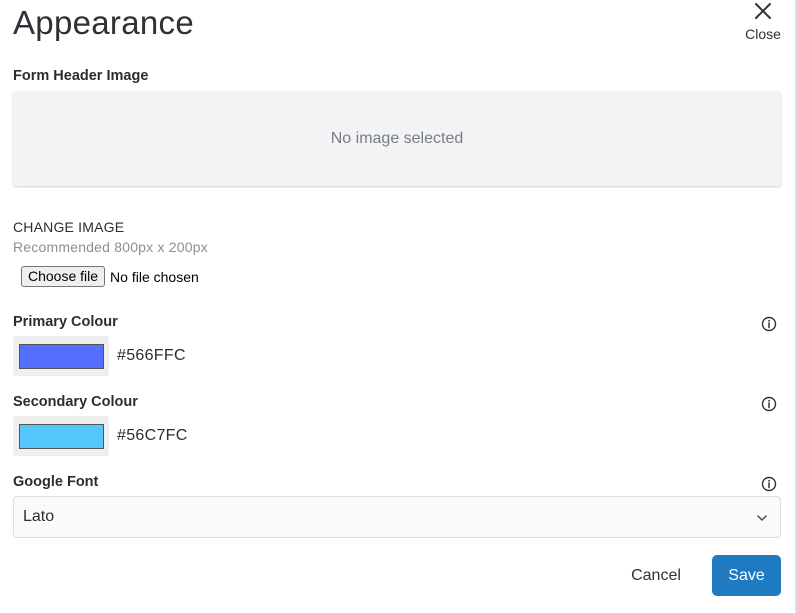 The width and height of the screenshot is (797, 613). What do you see at coordinates (110, 247) in the screenshot?
I see `recommended-size-hint: Recommended 800px x 200px` at bounding box center [110, 247].